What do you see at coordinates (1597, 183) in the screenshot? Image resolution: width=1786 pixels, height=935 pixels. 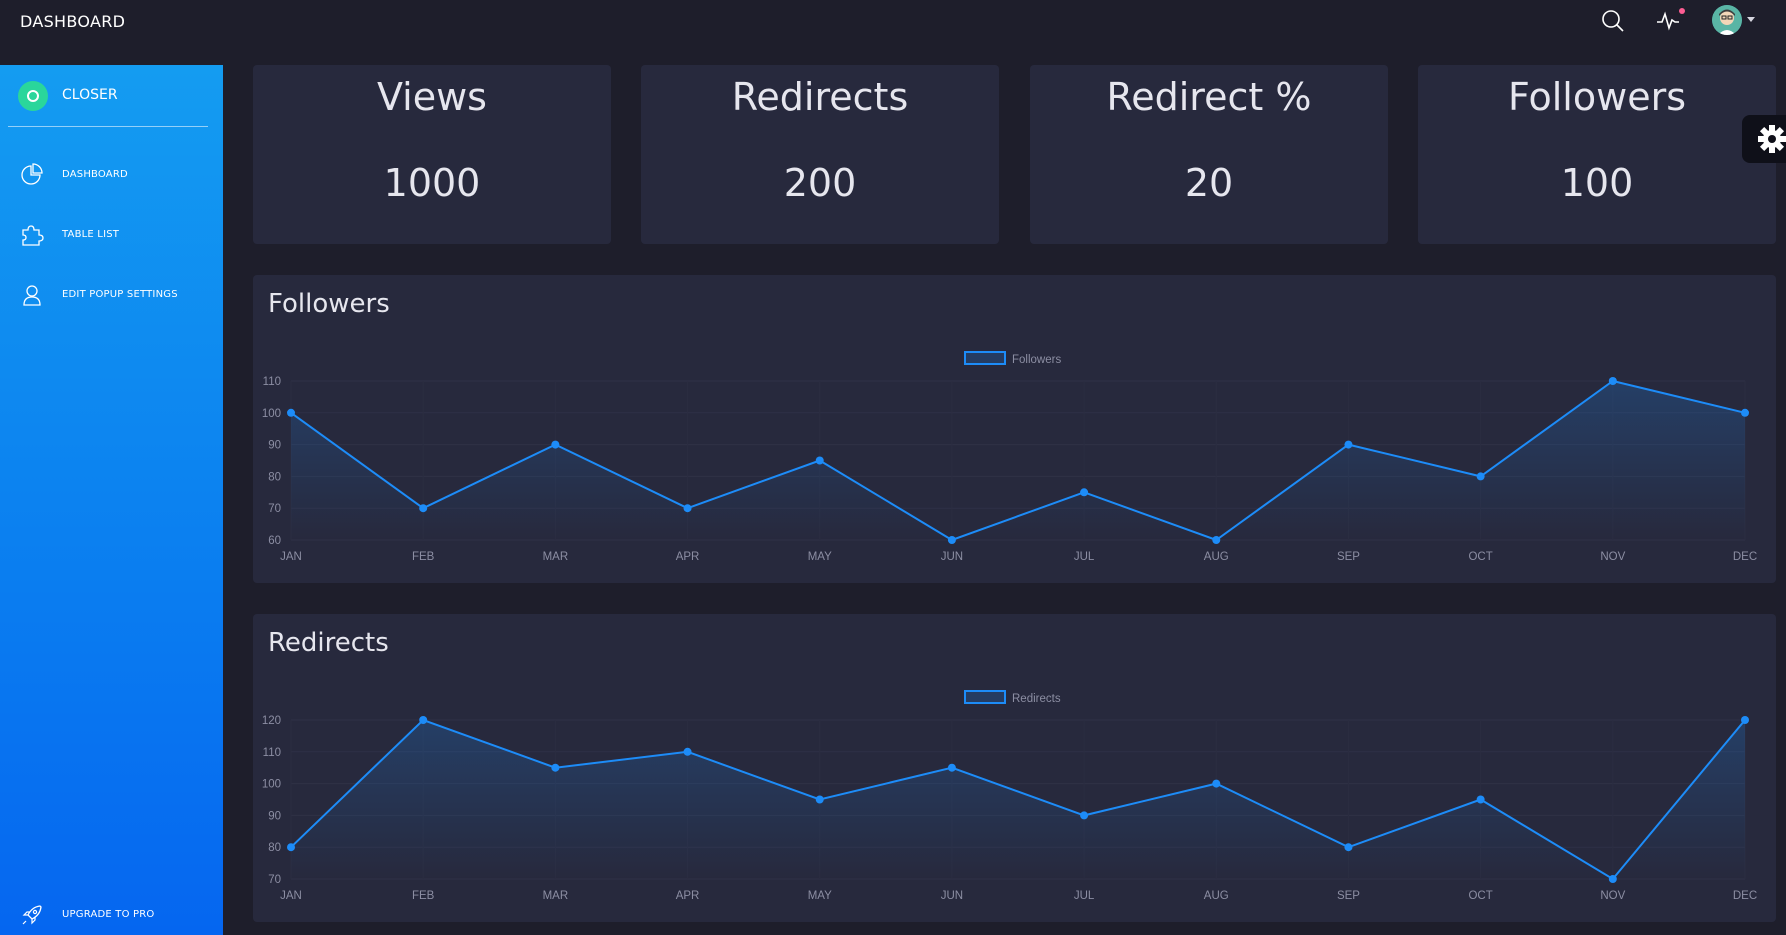 I see `stat-value: 100` at bounding box center [1597, 183].